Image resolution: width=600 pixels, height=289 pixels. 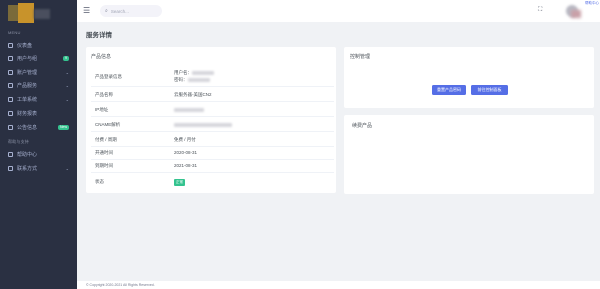 I want to click on info-value: 2021-08-31, so click(x=186, y=165).